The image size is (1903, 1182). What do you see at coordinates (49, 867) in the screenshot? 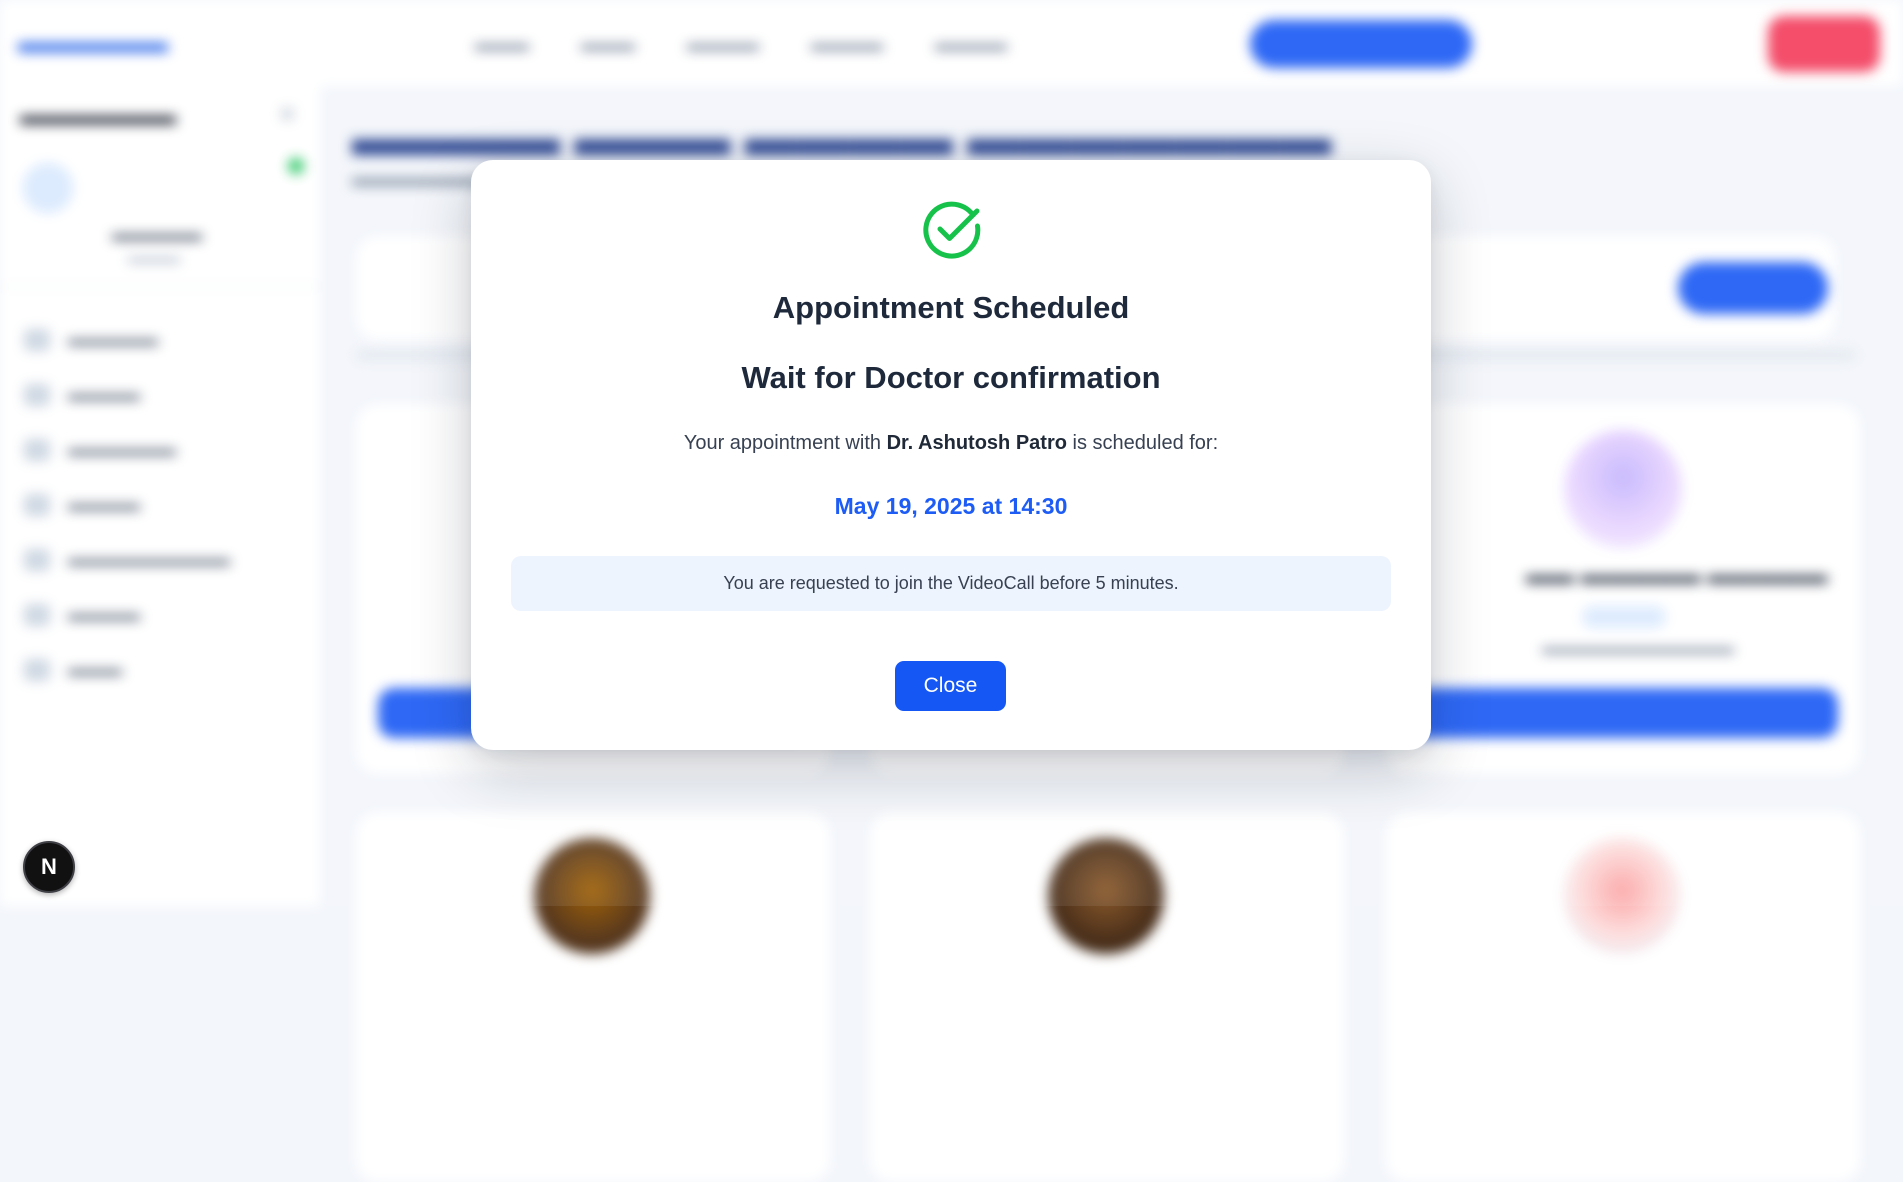
I see `dev-tools-badge: N` at bounding box center [49, 867].